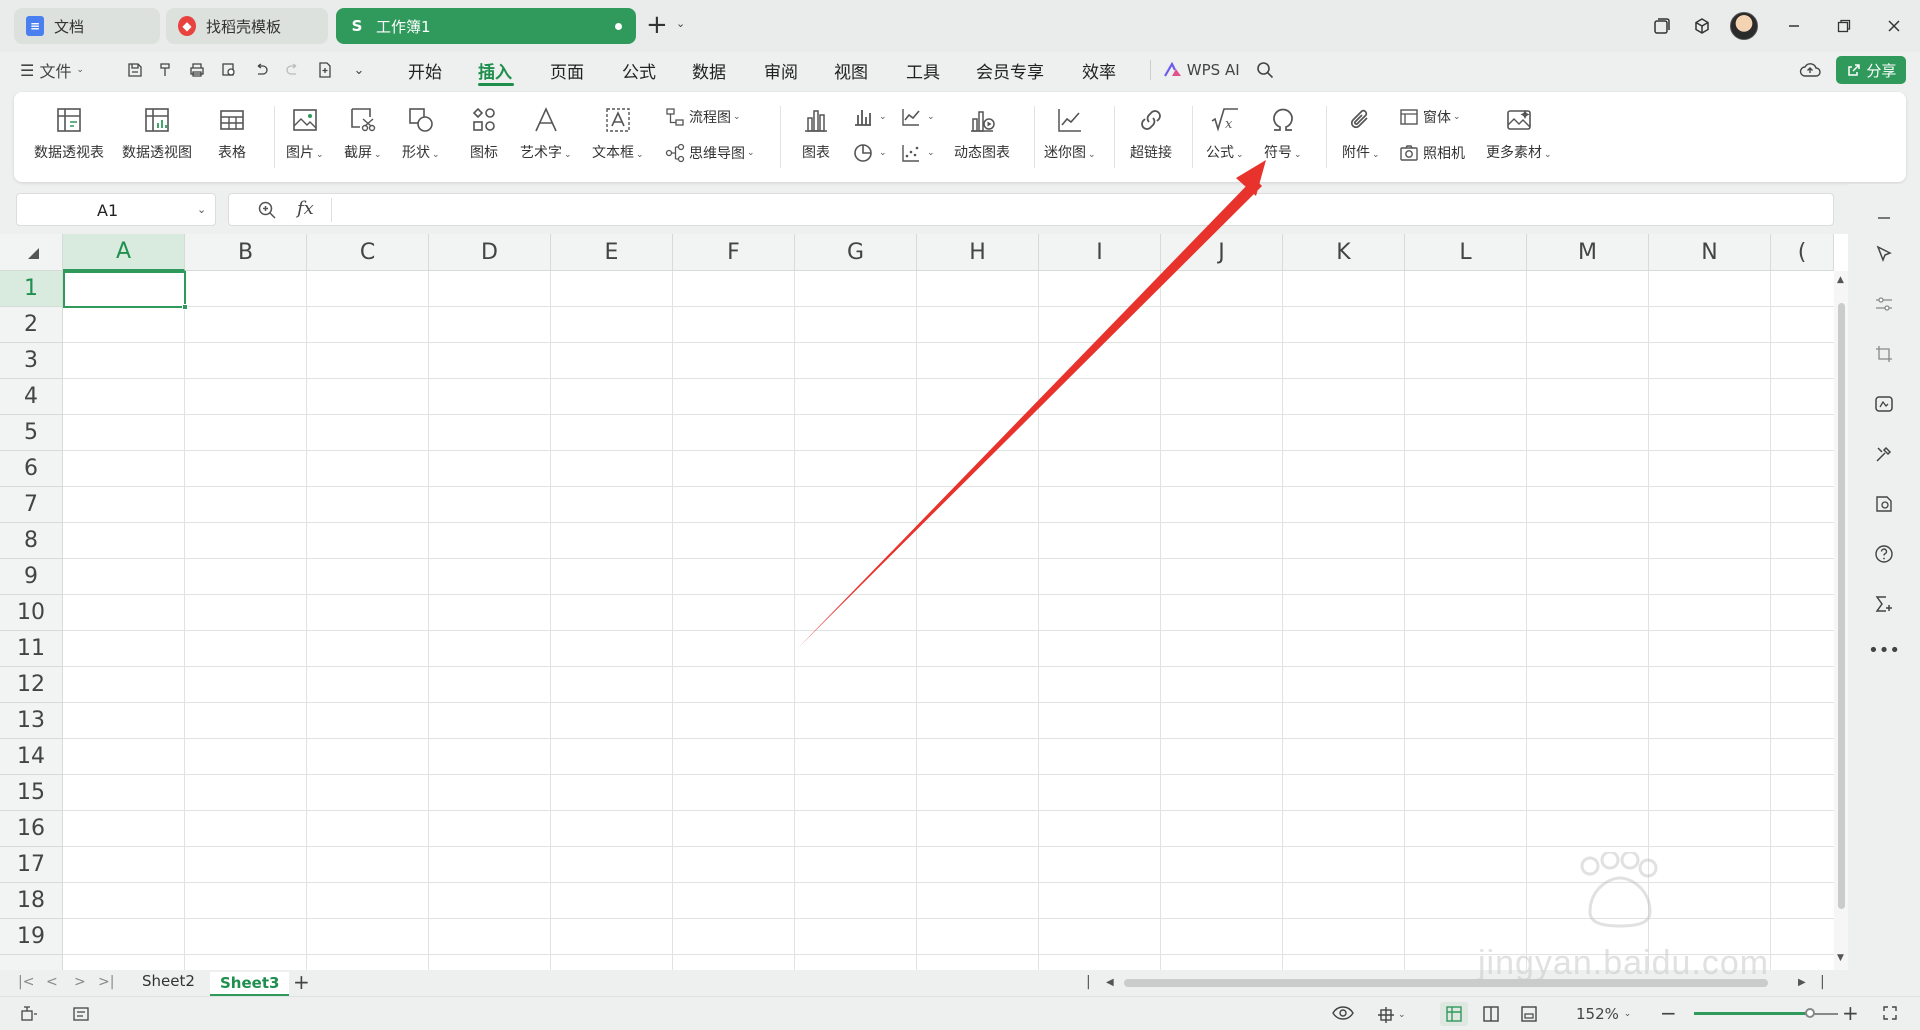  I want to click on column-header-c: C, so click(368, 252).